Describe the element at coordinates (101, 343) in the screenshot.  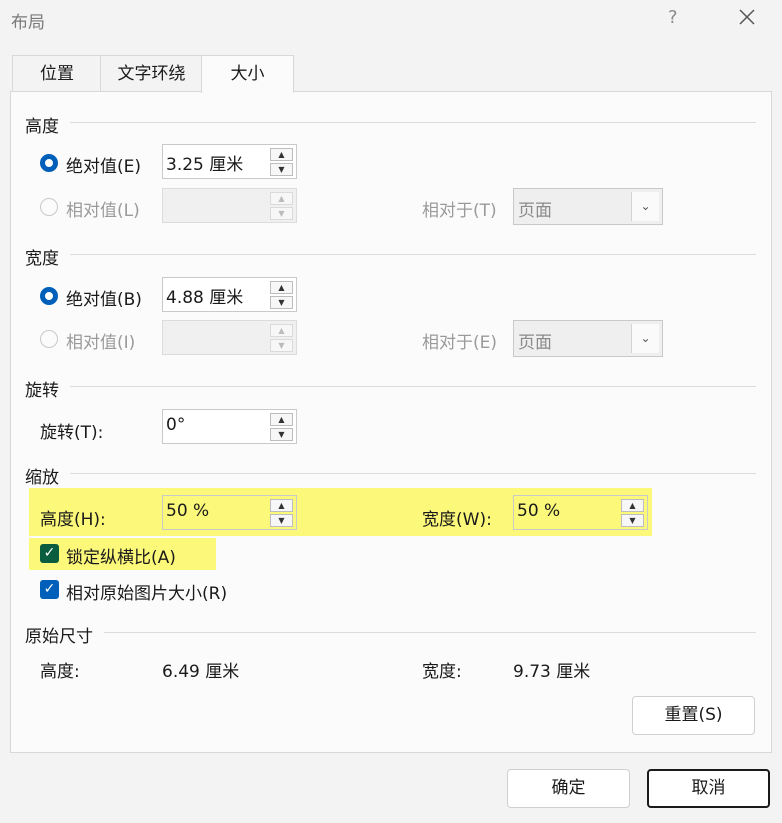
I see `width-relative-label: 相对值(I)` at that location.